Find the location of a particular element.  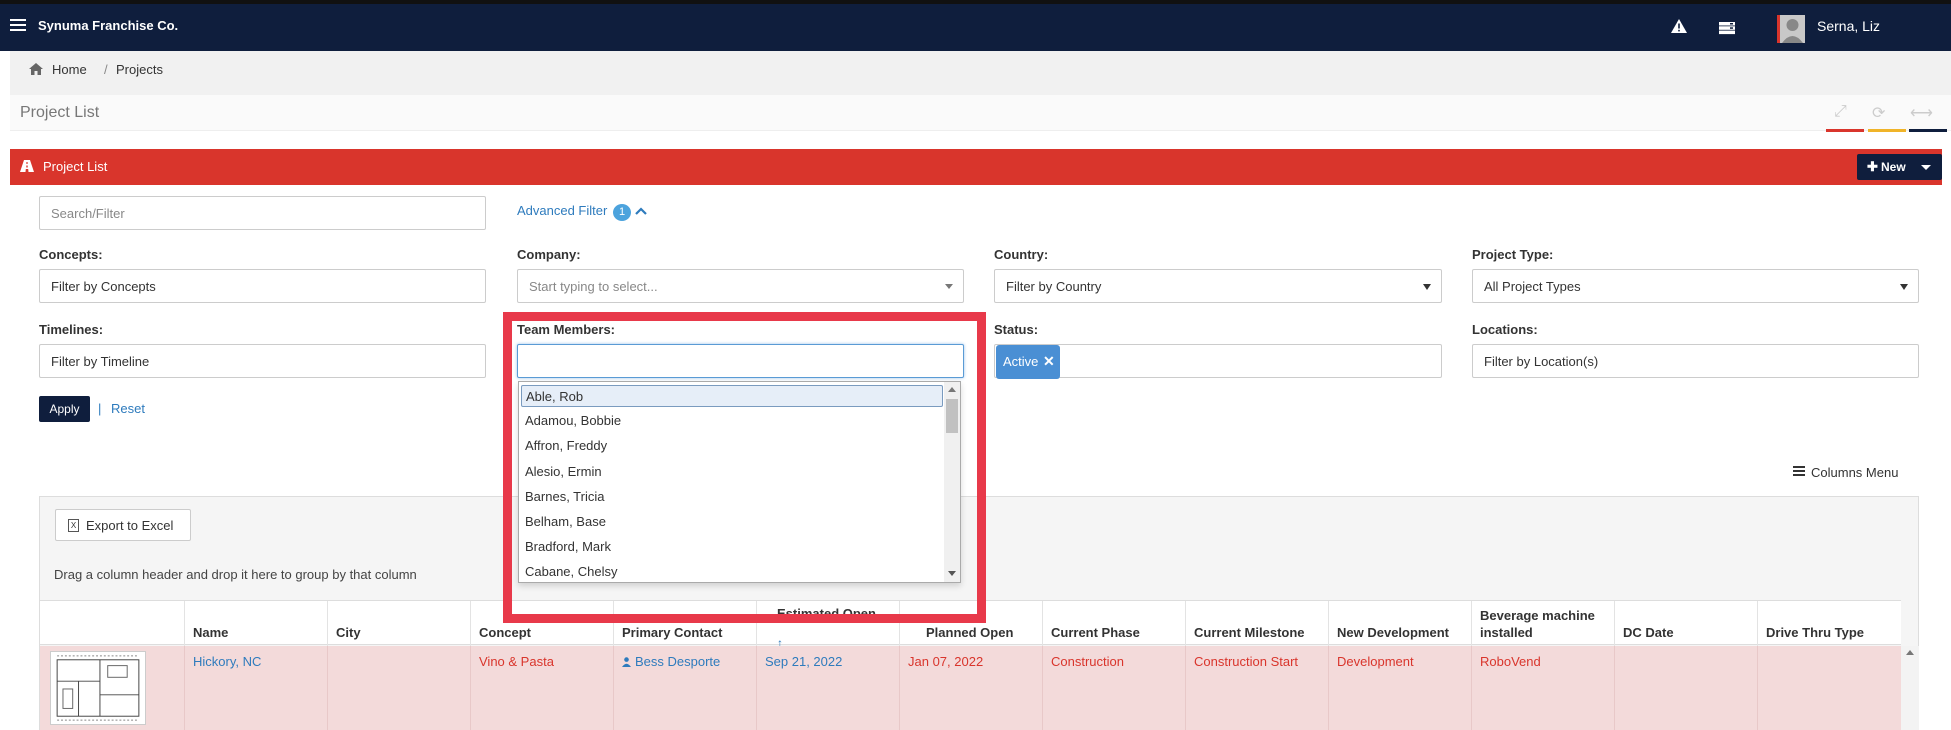

status-label: Status: is located at coordinates (1016, 329).